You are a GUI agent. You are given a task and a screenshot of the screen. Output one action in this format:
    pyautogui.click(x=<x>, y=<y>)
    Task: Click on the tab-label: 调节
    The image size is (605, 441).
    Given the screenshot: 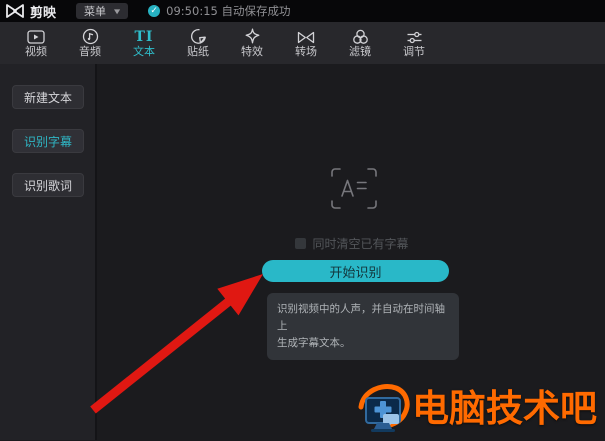 What is the action you would take?
    pyautogui.click(x=414, y=51)
    